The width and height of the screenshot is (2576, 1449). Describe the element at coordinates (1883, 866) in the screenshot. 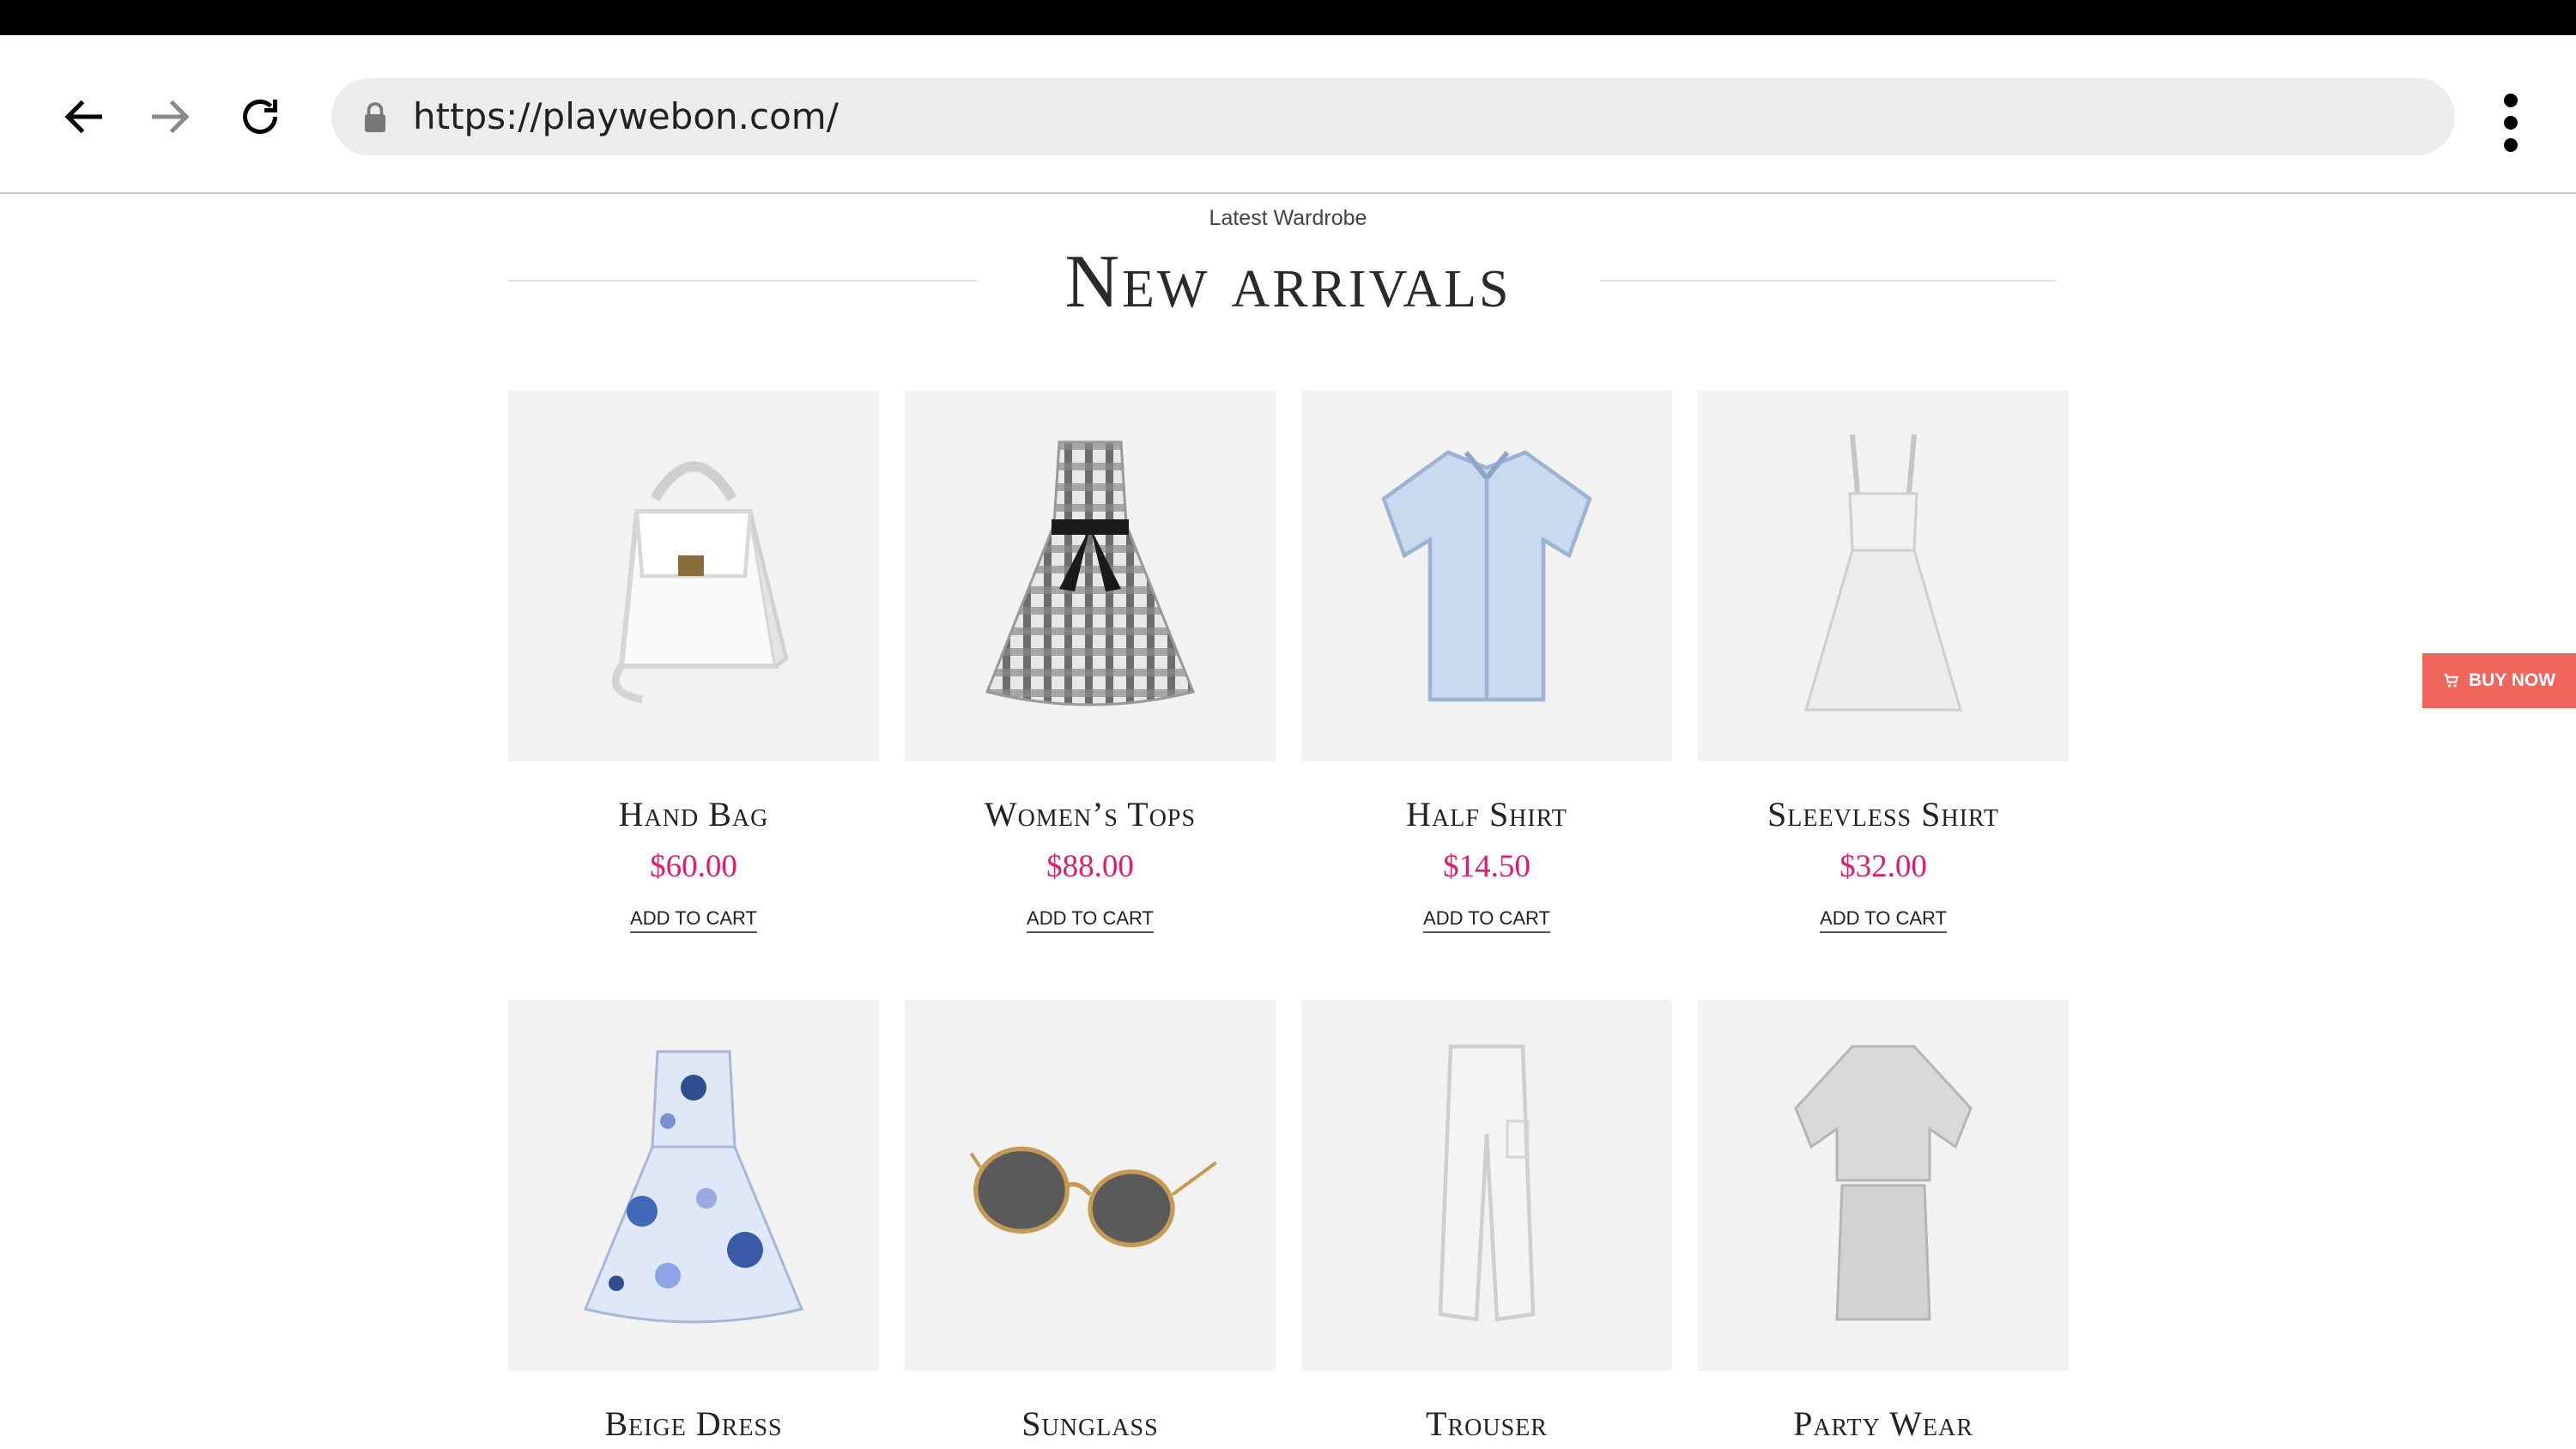

I see `product-price: $32.00` at that location.